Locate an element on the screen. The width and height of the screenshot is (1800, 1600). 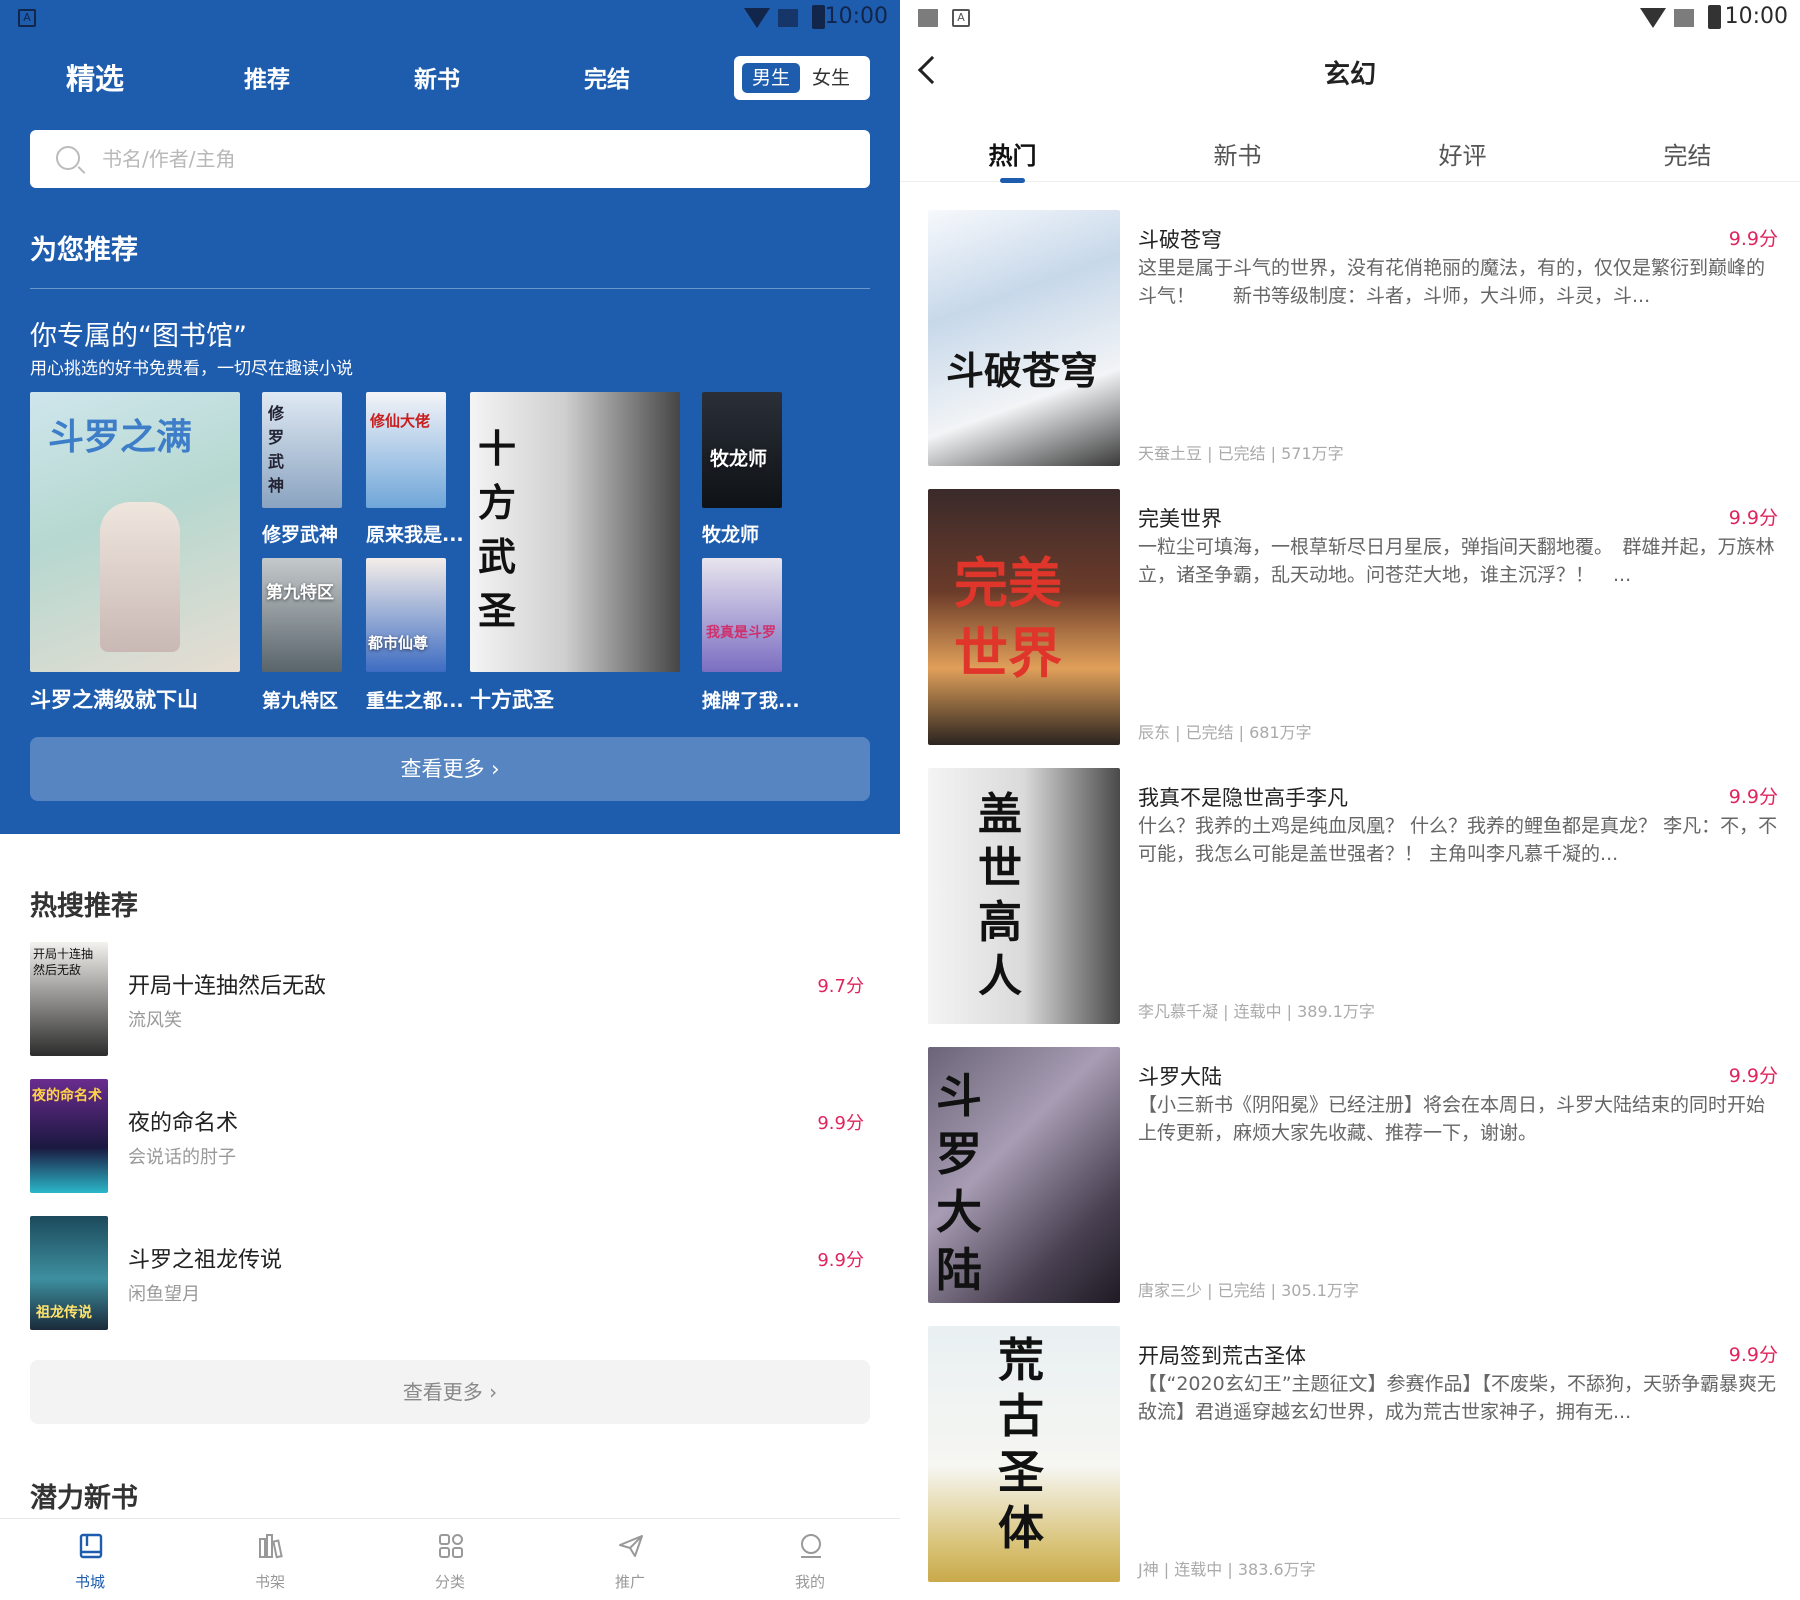
book-meta: 李凡慕千凝 | 连载中 | 389.1万字 is located at coordinates (1256, 1011).